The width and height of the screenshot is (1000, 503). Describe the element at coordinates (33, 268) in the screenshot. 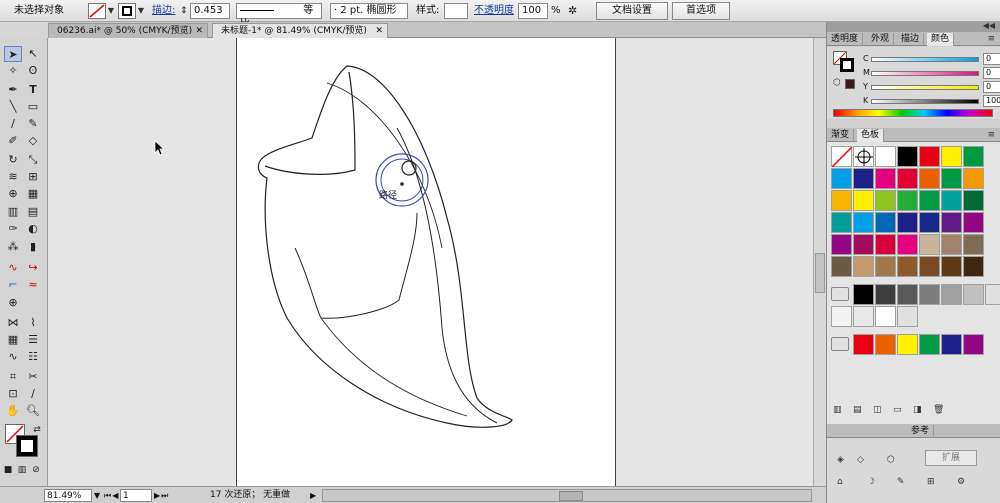

I see `custom-tool-b-icon: ↪` at that location.